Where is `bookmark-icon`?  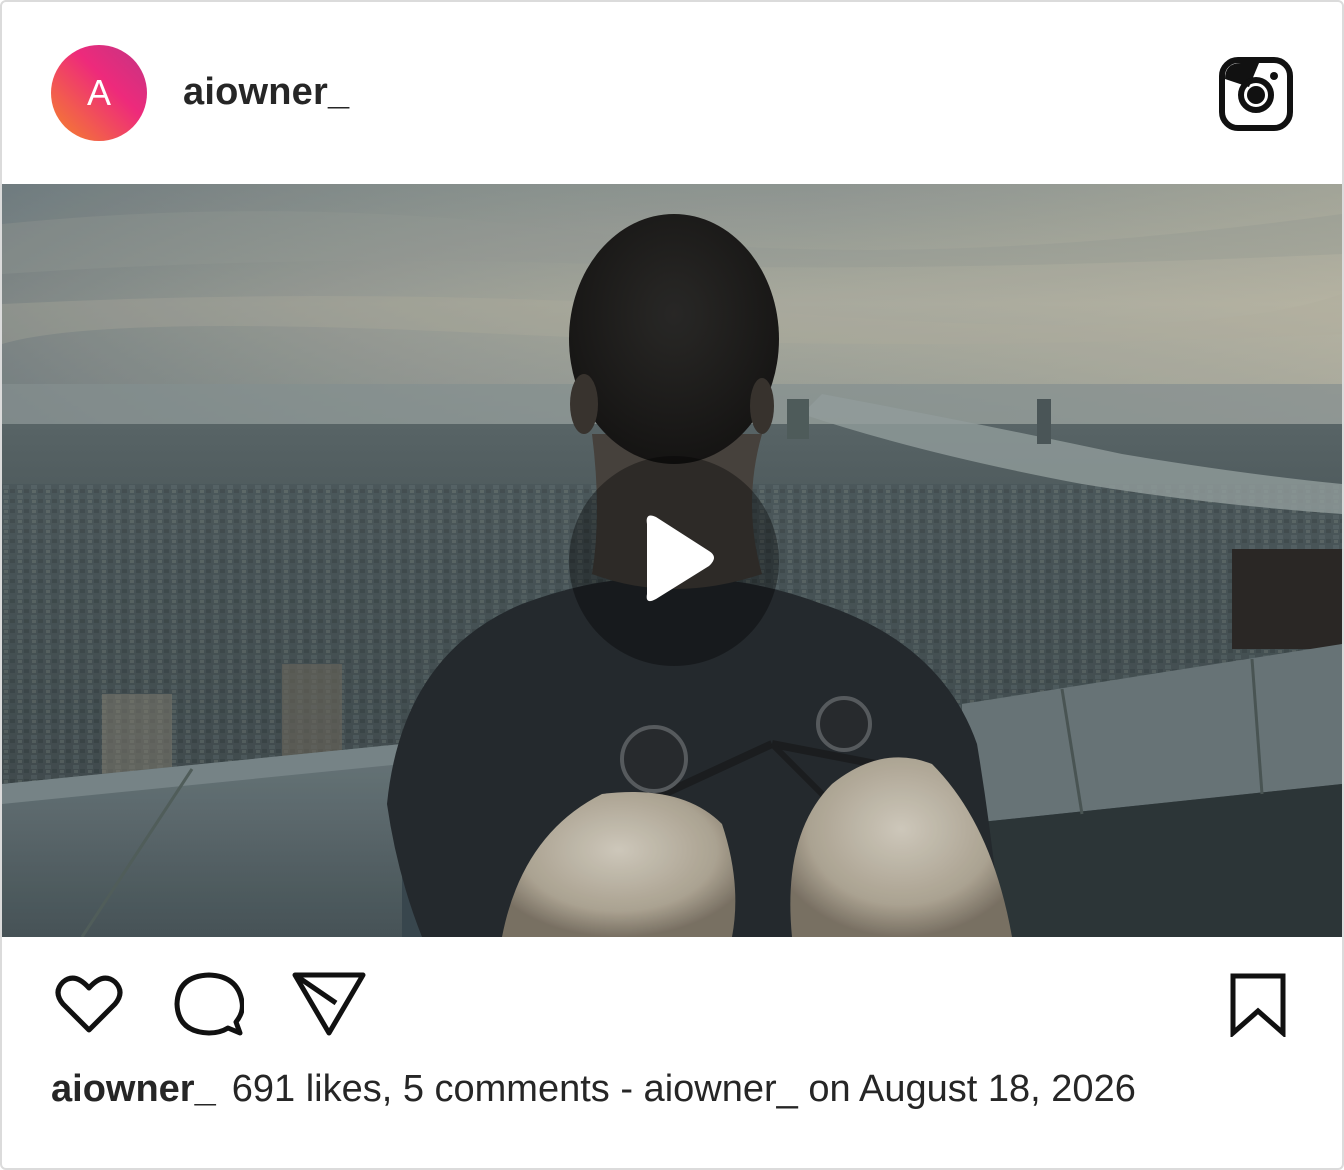 bookmark-icon is located at coordinates (1258, 1005).